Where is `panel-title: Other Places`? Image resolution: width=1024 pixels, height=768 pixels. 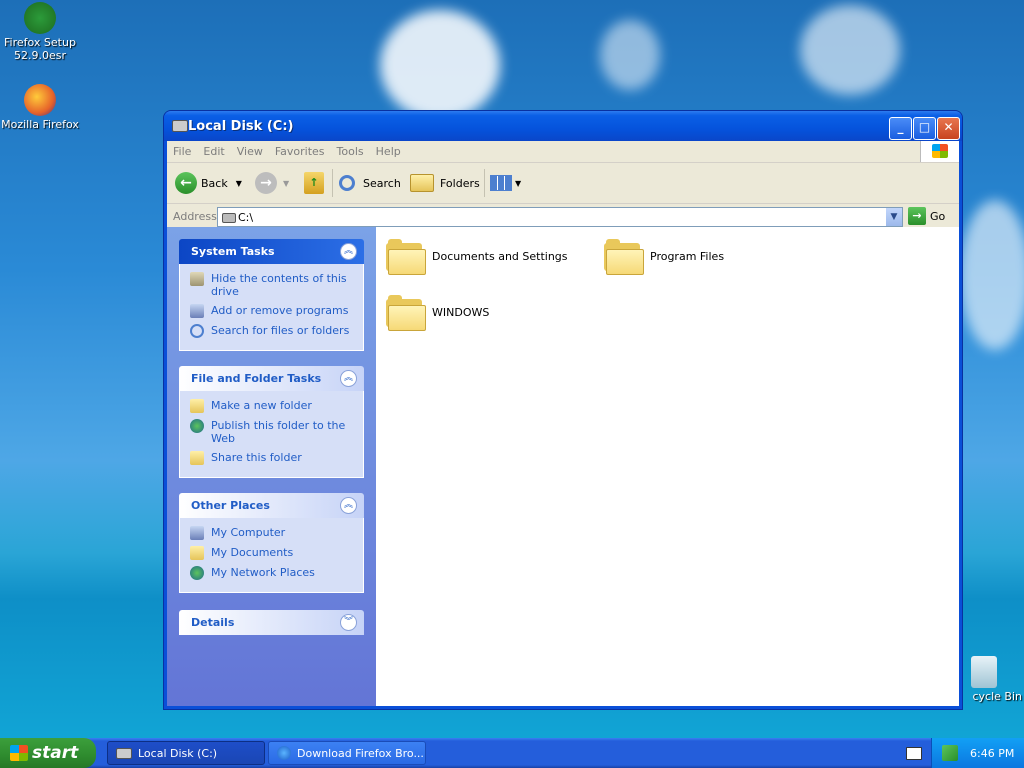 panel-title: Other Places is located at coordinates (230, 505).